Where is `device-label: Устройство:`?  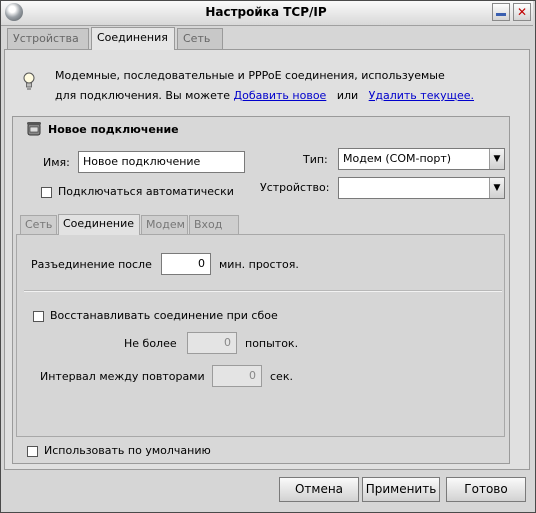 device-label: Устройство: is located at coordinates (295, 187).